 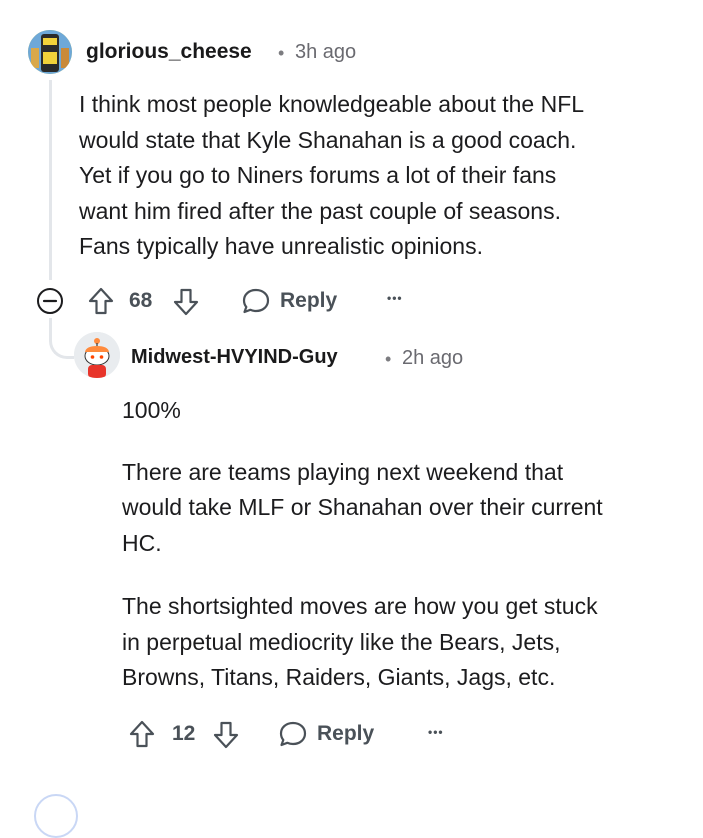 I want to click on next-comment-avatar, so click(x=56, y=816).